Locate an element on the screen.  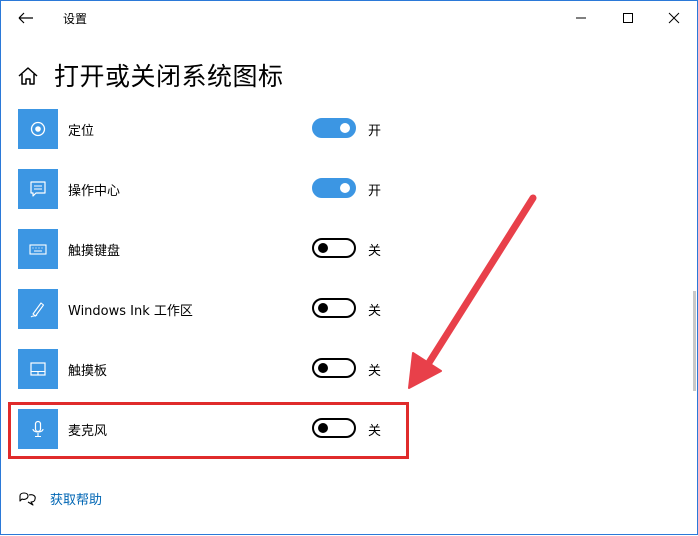
close-icon is located at coordinates (674, 18).